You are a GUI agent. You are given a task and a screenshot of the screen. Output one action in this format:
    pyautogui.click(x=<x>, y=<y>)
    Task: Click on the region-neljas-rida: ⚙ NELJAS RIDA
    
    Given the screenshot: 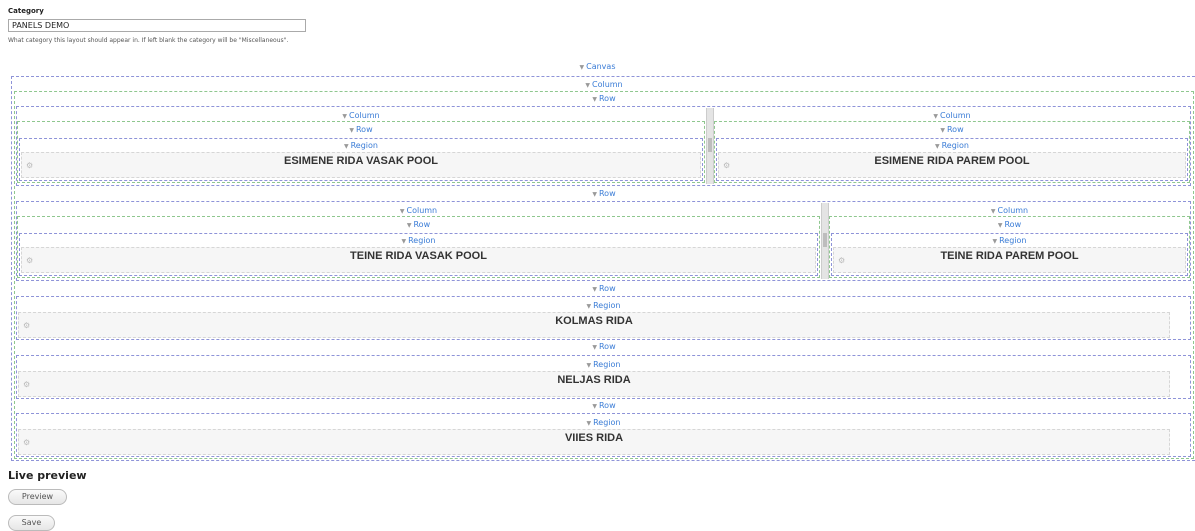 What is the action you would take?
    pyautogui.click(x=594, y=384)
    